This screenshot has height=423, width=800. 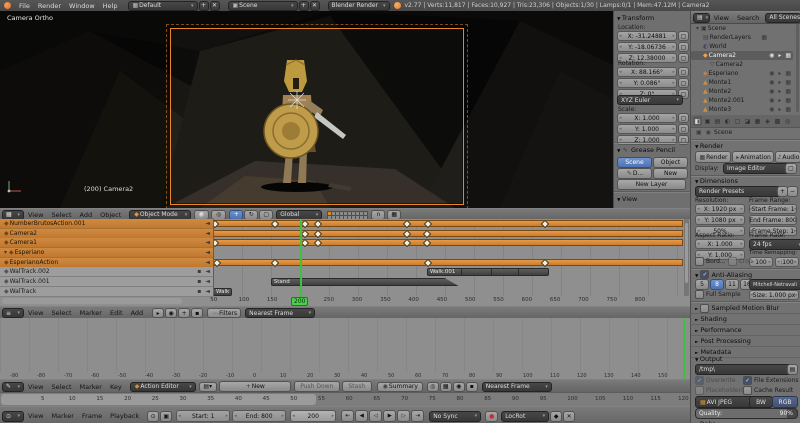 What do you see at coordinates (742, 100) in the screenshot?
I see `outliner-row-monte2.001: ▲ Monte2.001 ◉ ▸ ▦` at bounding box center [742, 100].